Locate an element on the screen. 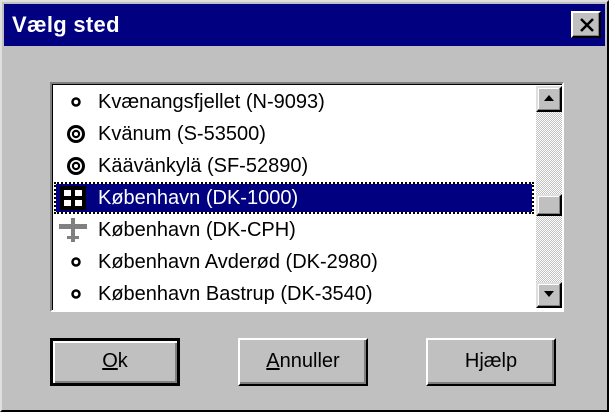 The image size is (609, 412). help-label-pre: H is located at coordinates (472, 361).